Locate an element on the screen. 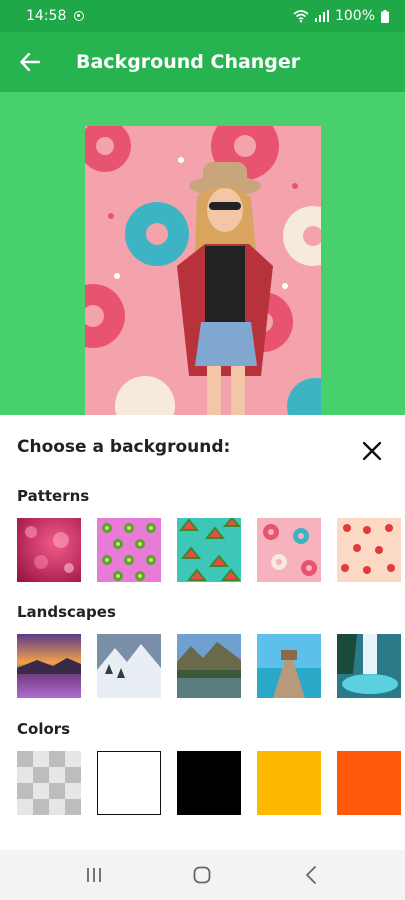  recents-icon is located at coordinates (94, 875).